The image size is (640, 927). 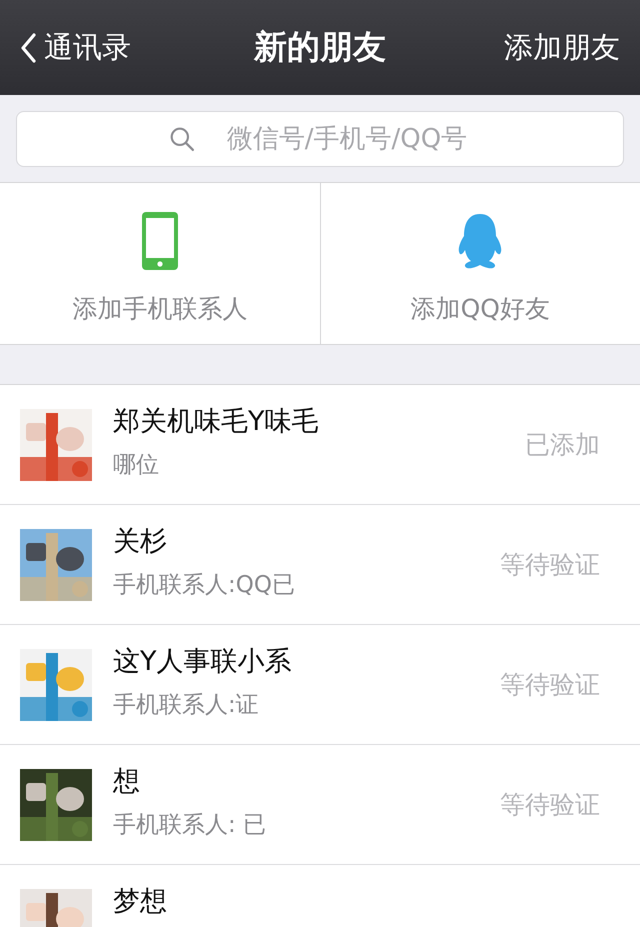 What do you see at coordinates (320, 685) in the screenshot?
I see `friend-request-row: 这Y人事联小系 手机联系人:证 等待验证` at bounding box center [320, 685].